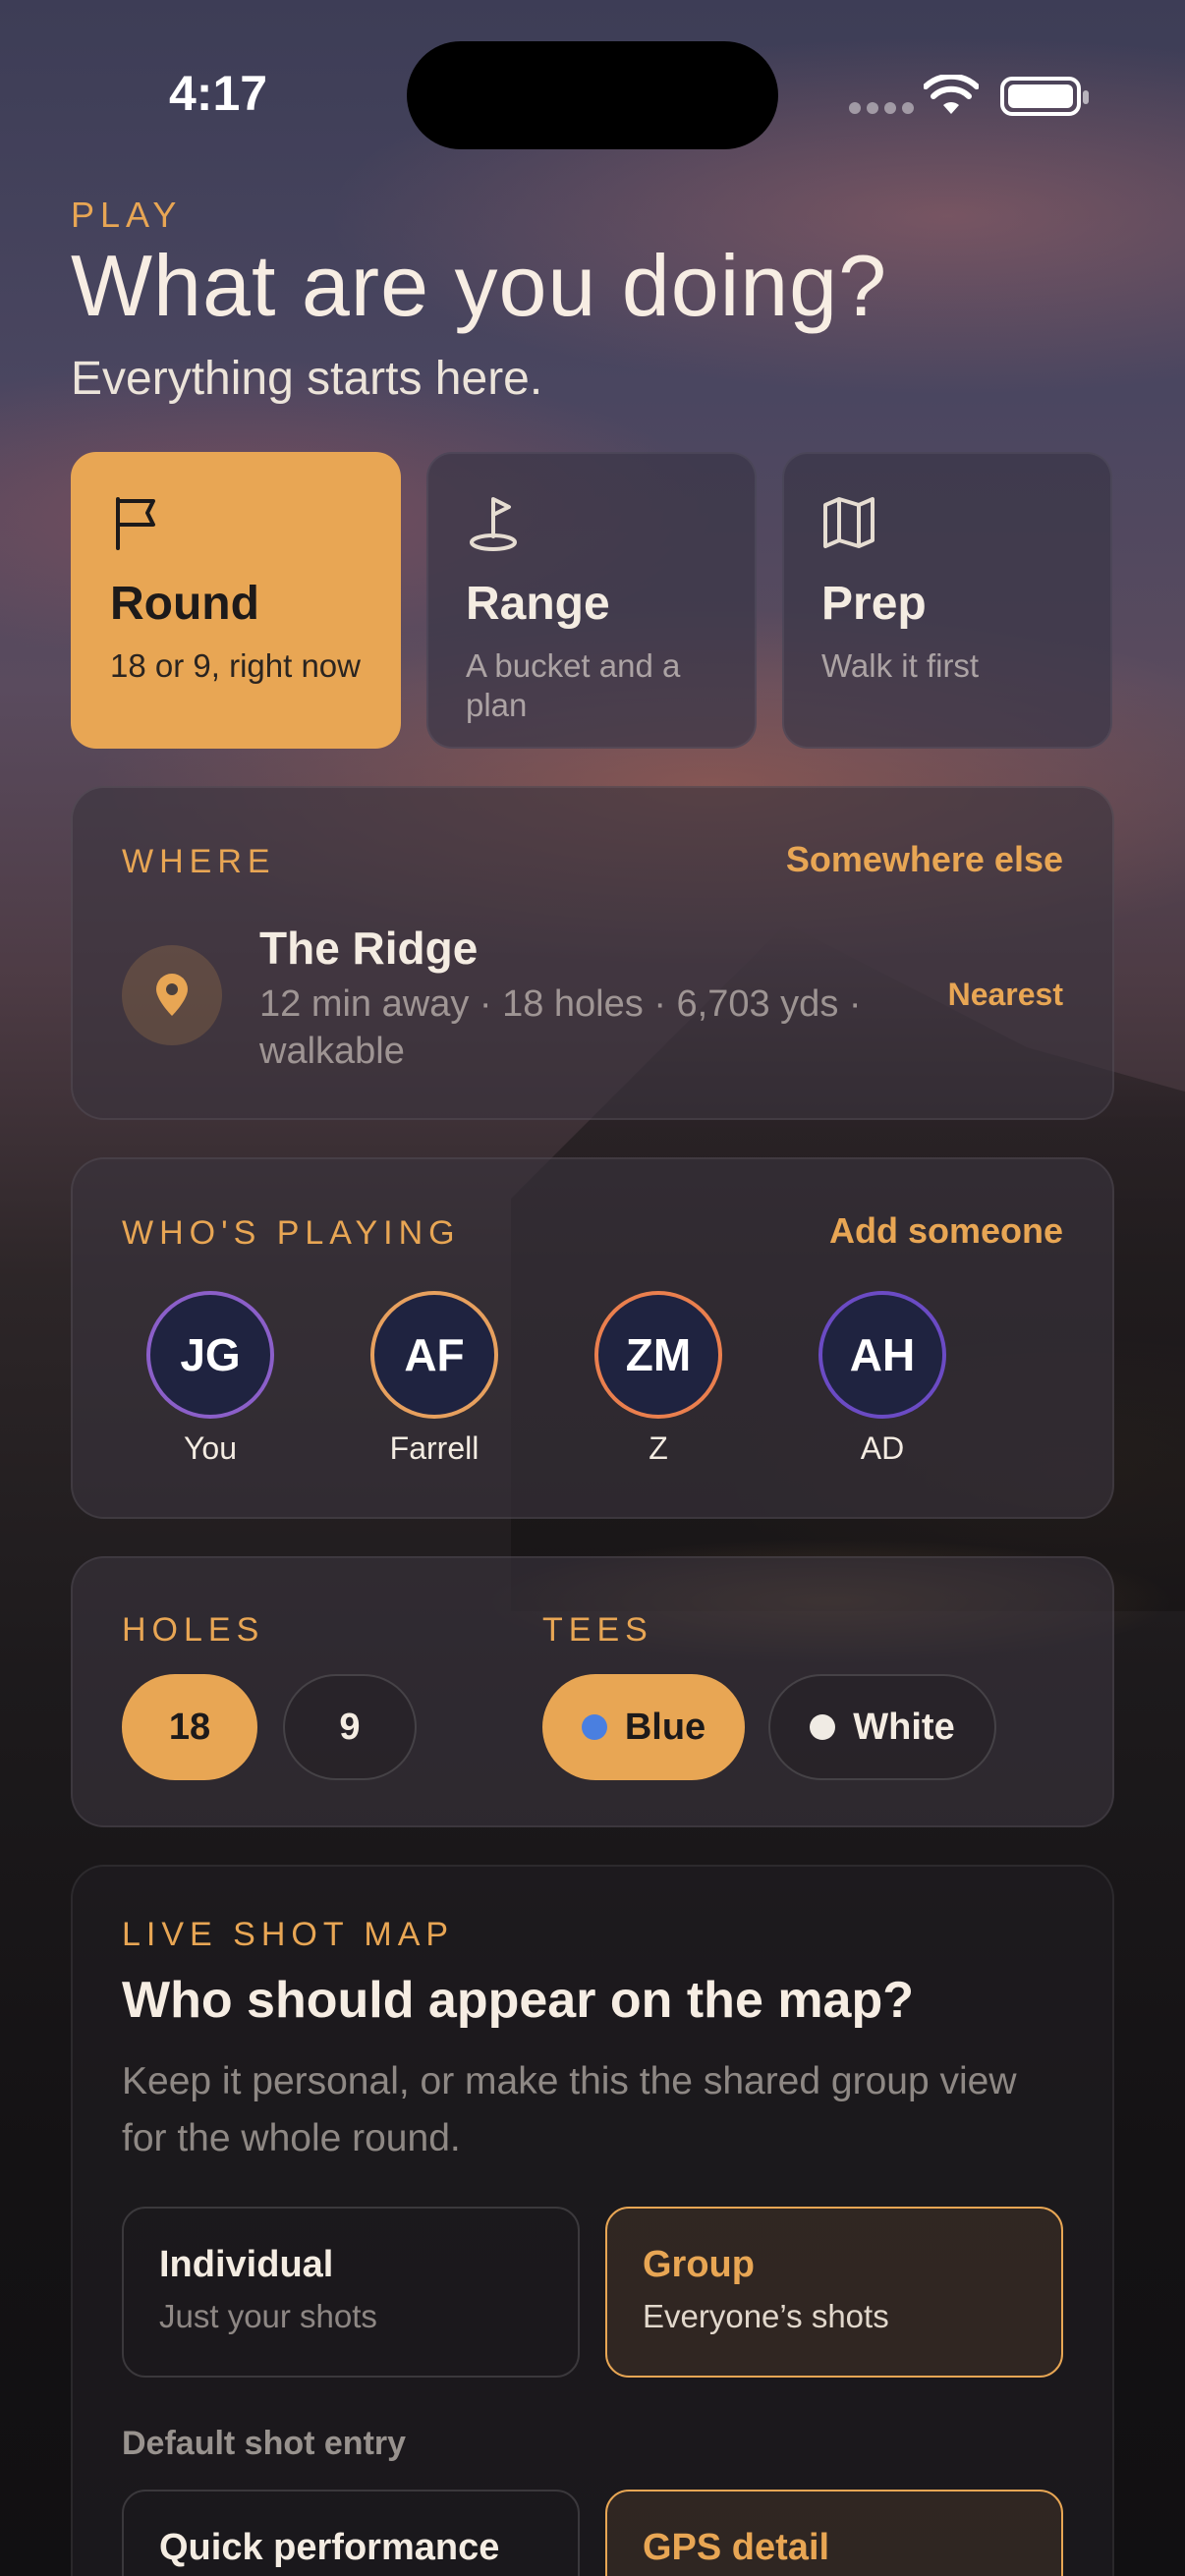  I want to click on holes-option-18: 18, so click(190, 1727).